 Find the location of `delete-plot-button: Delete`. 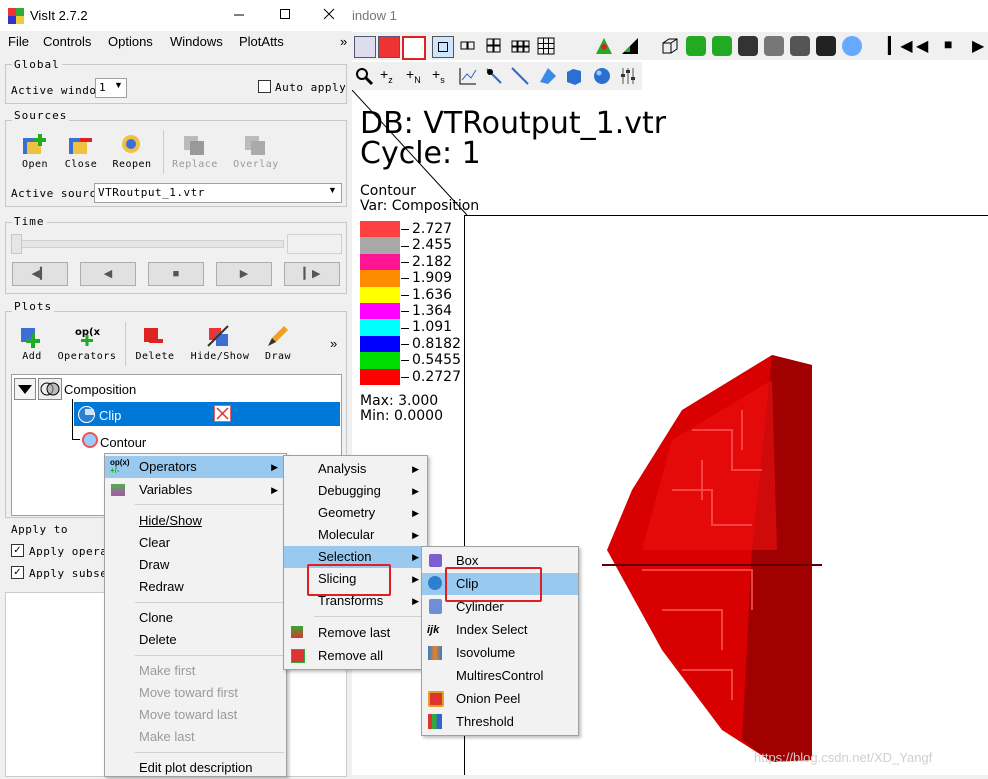

delete-plot-button: Delete is located at coordinates (155, 344).